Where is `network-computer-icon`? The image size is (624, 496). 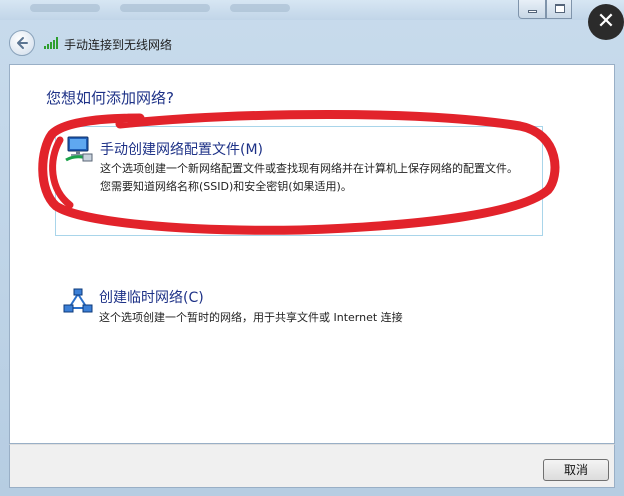
network-computer-icon is located at coordinates (79, 149).